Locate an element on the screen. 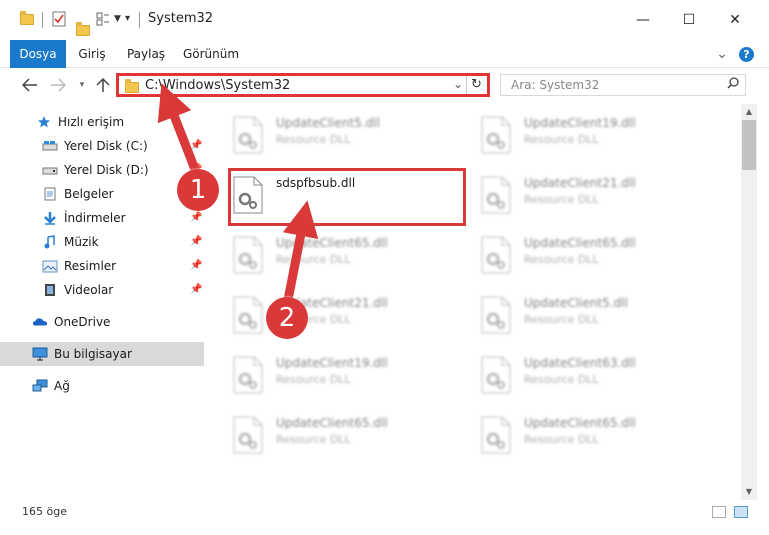 The width and height of the screenshot is (769, 535). forward-button is located at coordinates (58, 85).